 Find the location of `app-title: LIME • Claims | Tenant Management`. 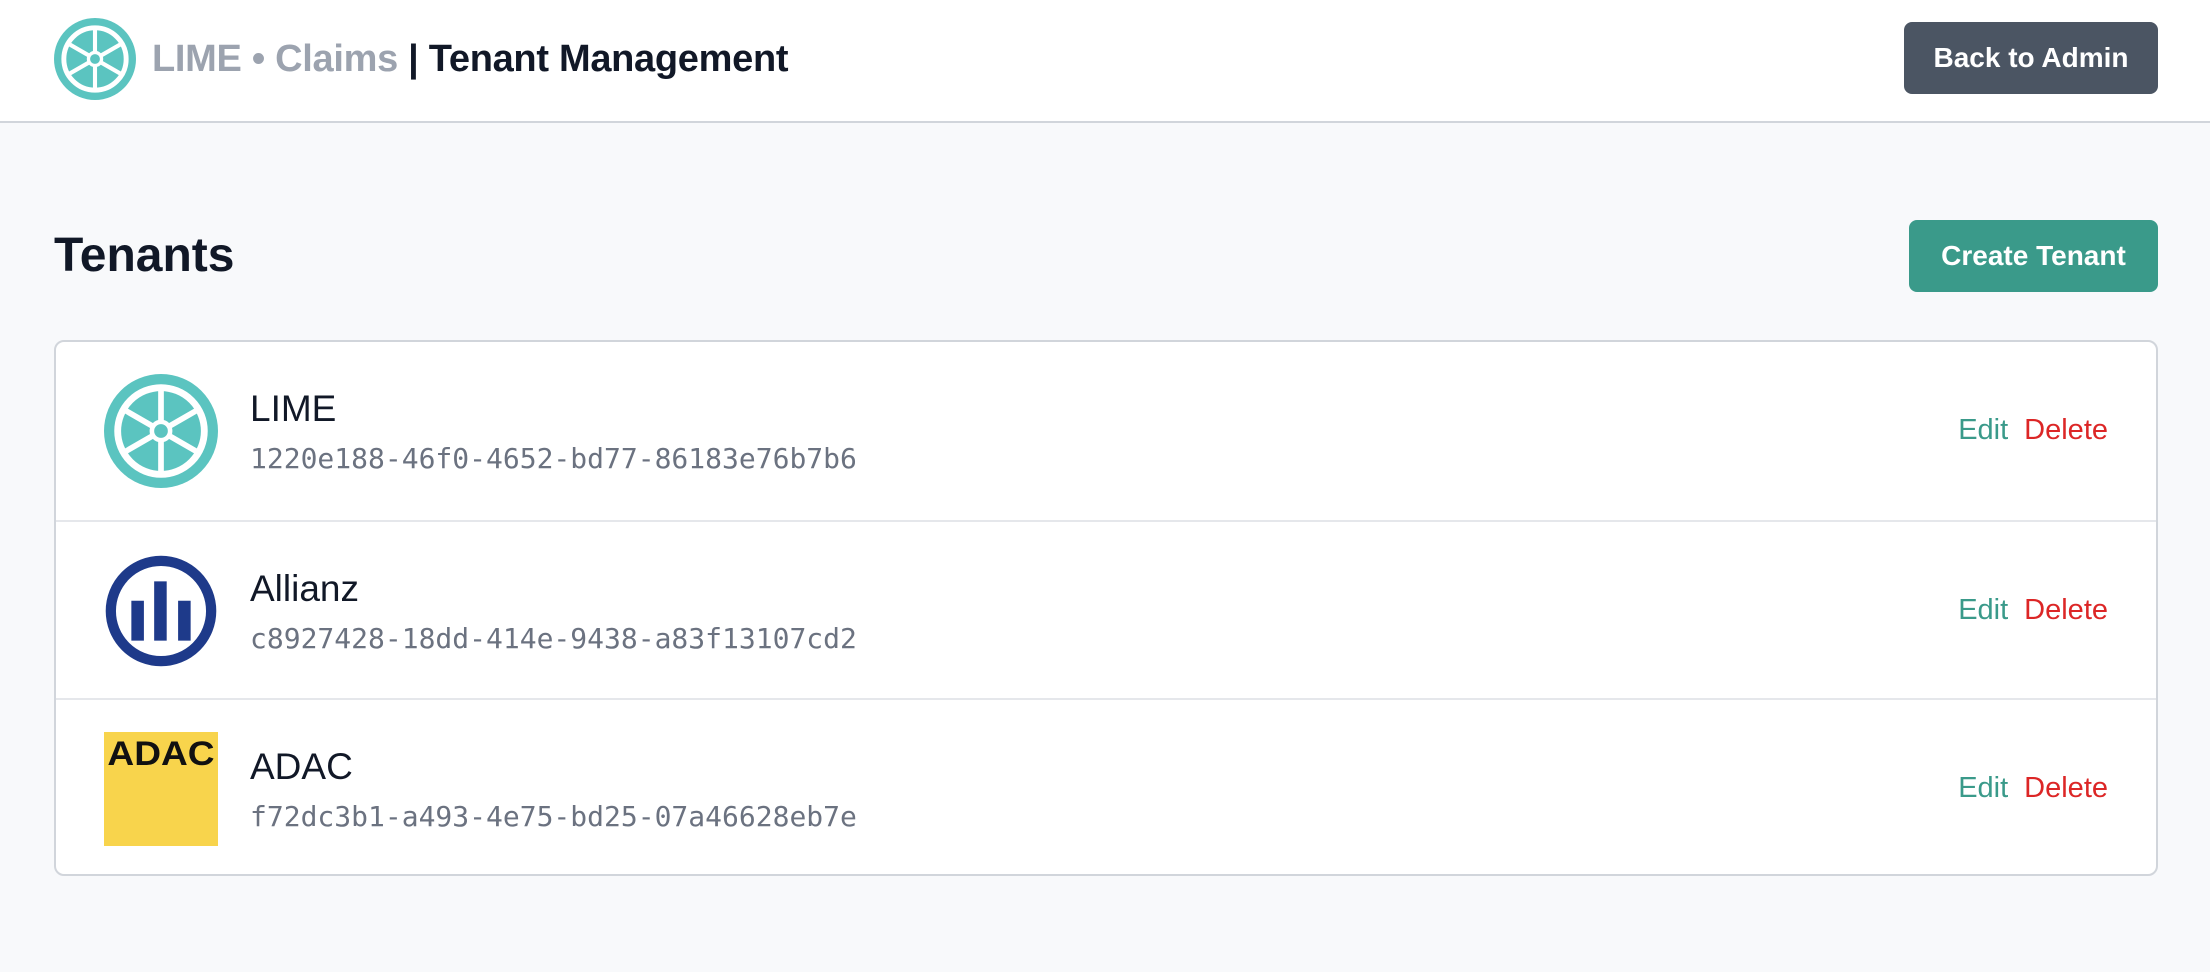

app-title: LIME • Claims | Tenant Management is located at coordinates (470, 59).